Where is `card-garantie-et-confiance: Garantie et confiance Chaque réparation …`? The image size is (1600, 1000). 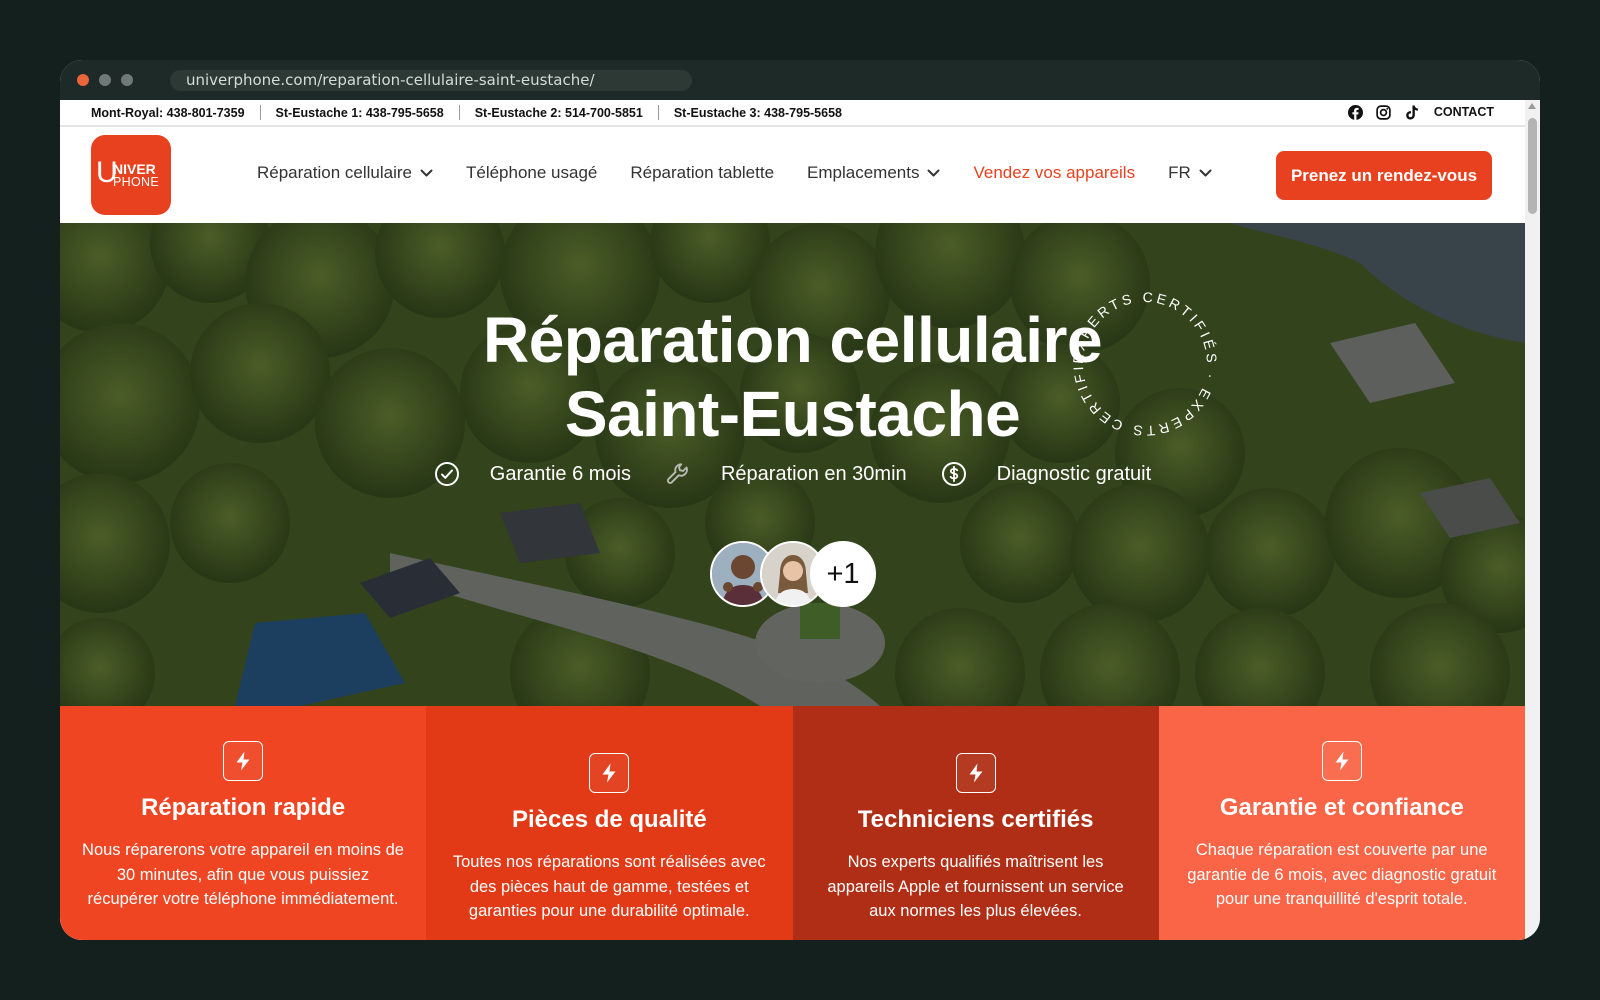
card-garantie-et-confiance: Garantie et confiance Chaque réparation … is located at coordinates (1341, 823).